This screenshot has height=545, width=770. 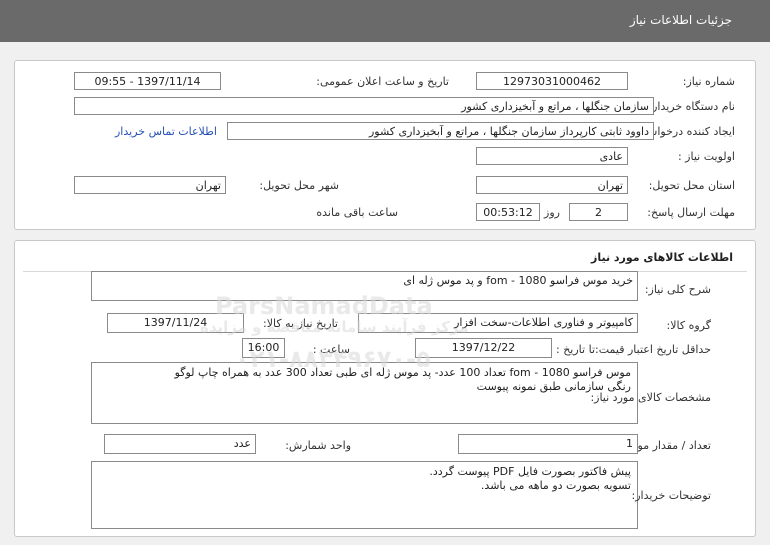 What do you see at coordinates (680, 20) in the screenshot?
I see `page-title: جزئیات اطلاعات نیاز` at bounding box center [680, 20].